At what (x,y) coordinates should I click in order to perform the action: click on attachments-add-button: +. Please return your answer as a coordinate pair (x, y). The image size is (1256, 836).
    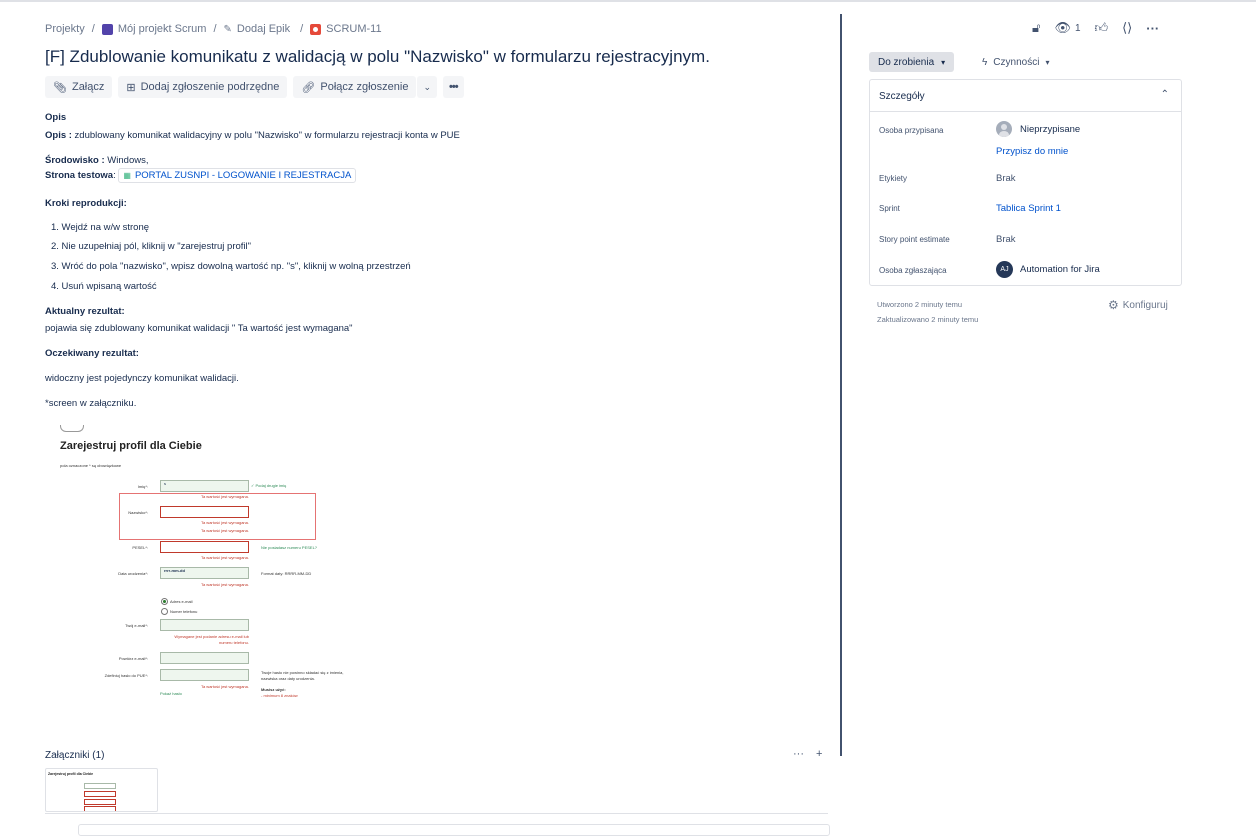
    Looking at the image, I should click on (819, 754).